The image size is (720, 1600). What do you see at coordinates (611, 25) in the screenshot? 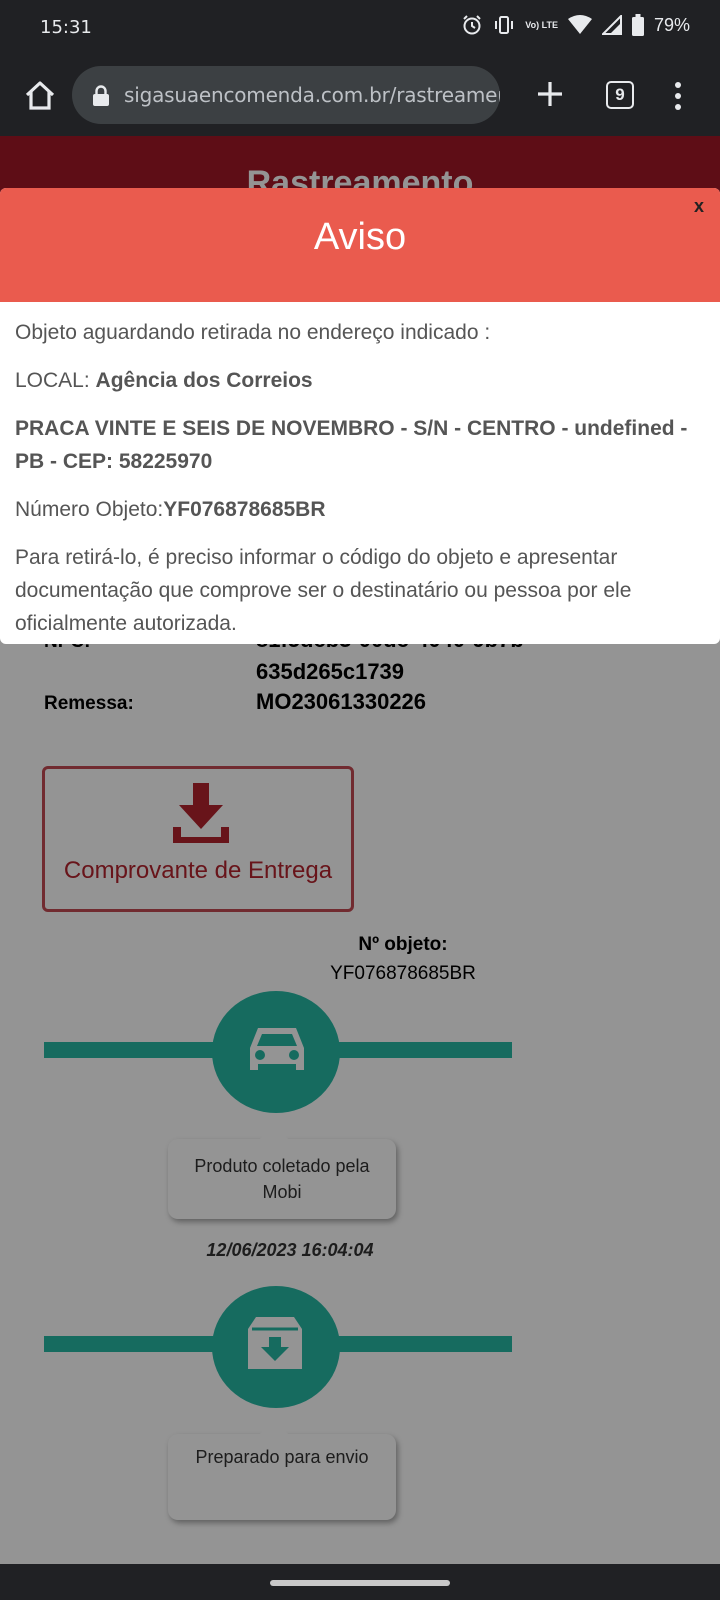
I see `cell-signal-icon` at bounding box center [611, 25].